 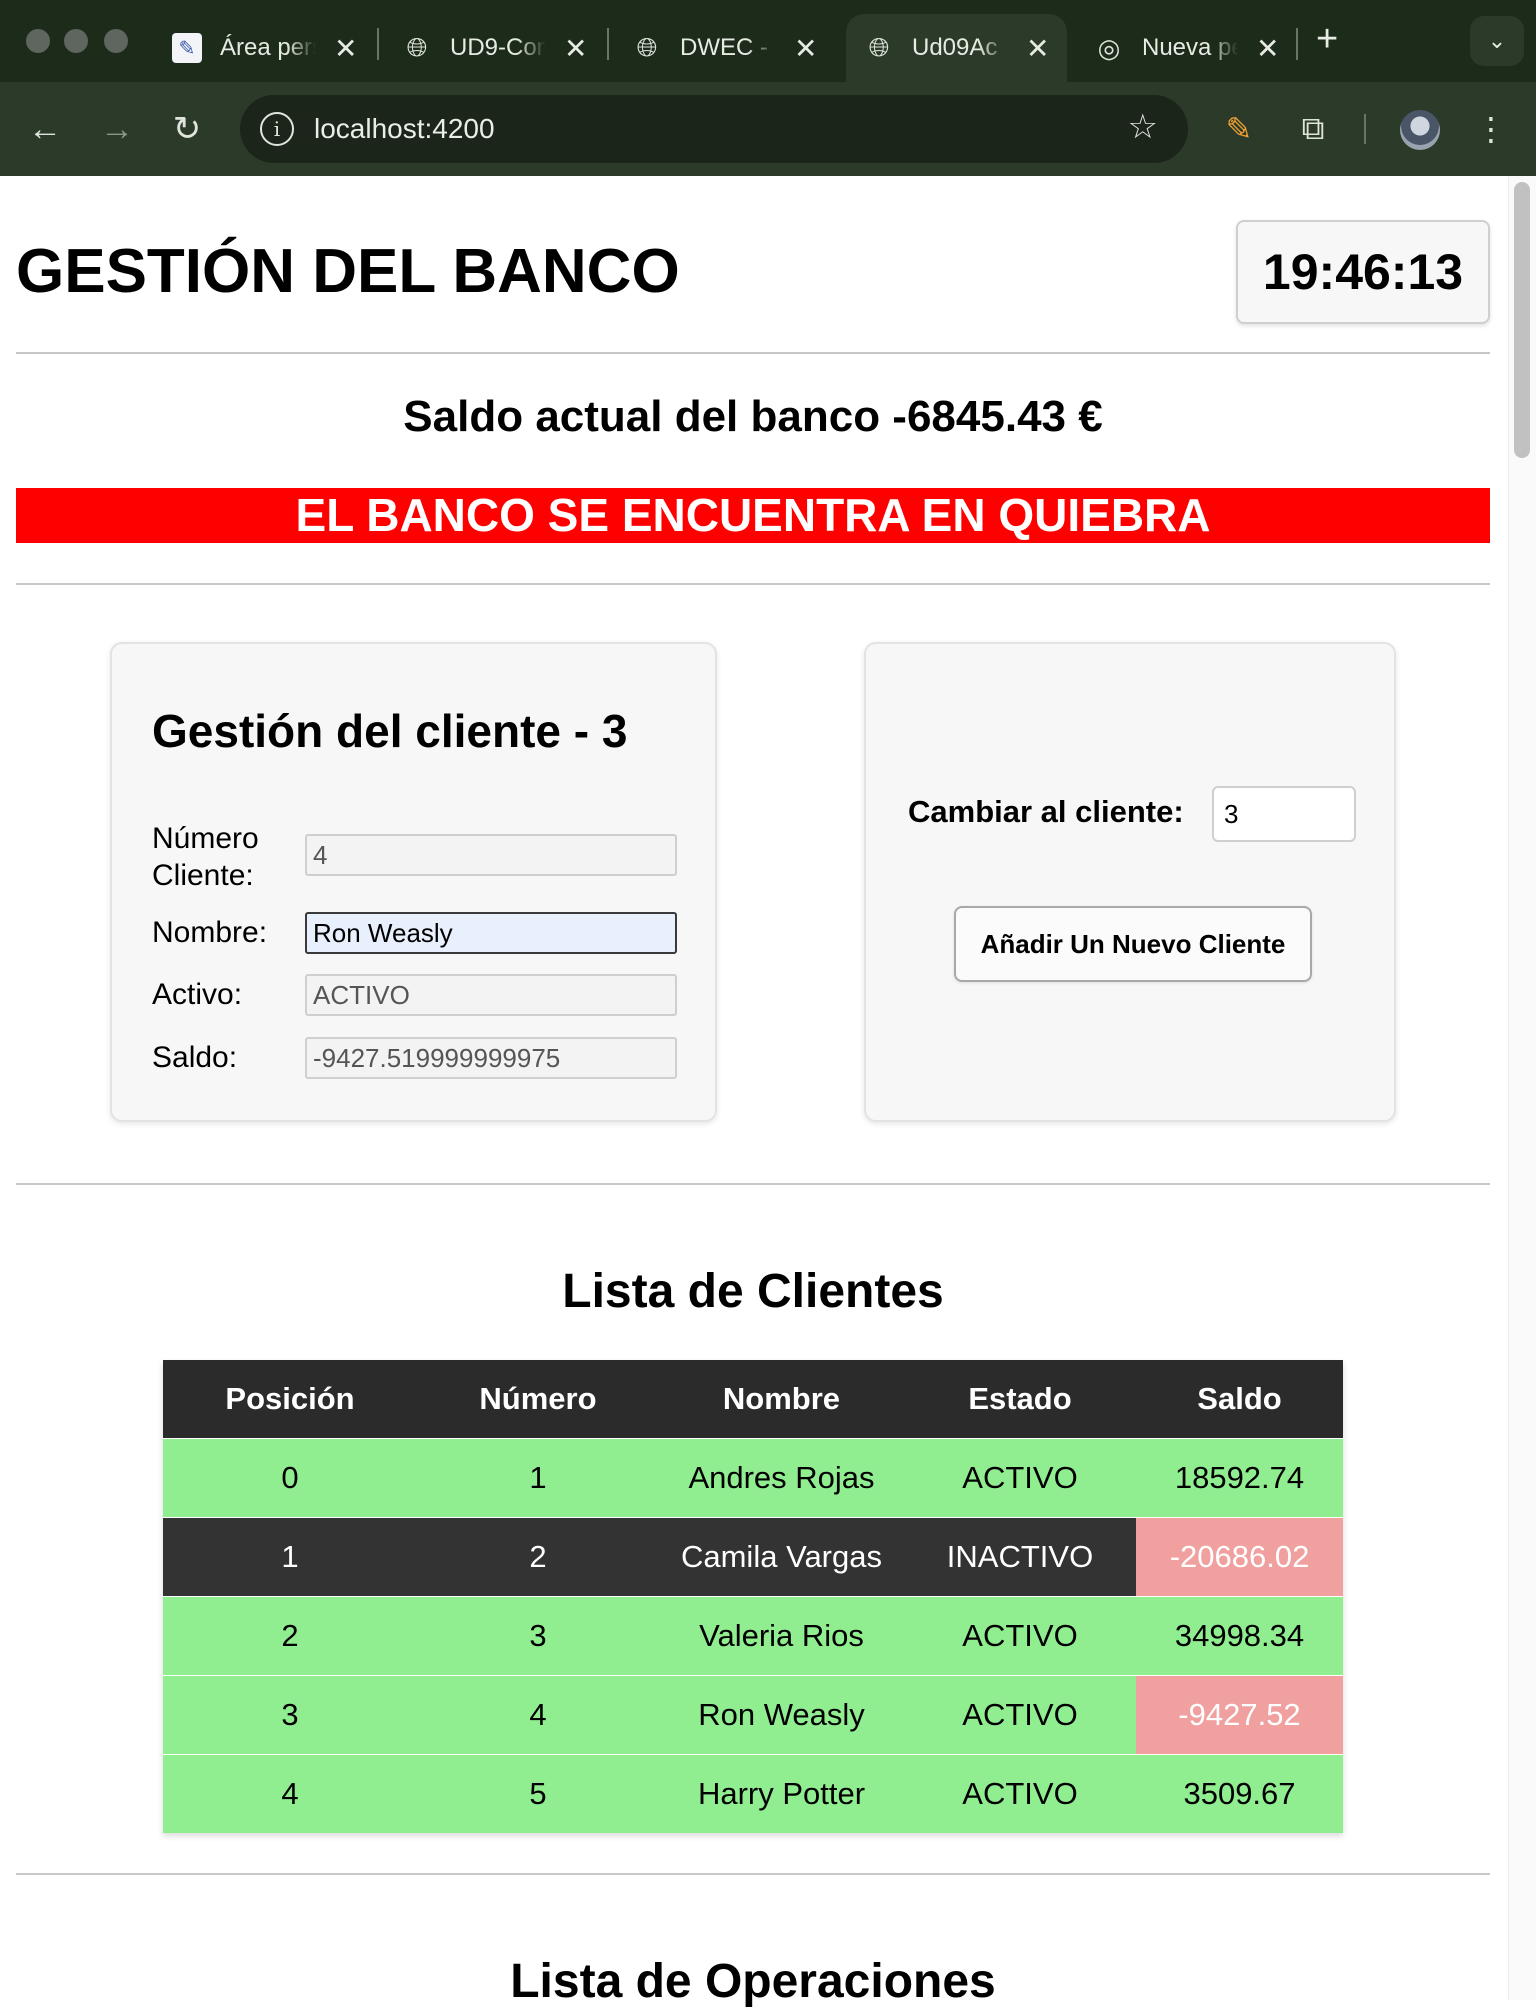 I want to click on browser-tab: 🌐︎ UD9-Con ✕, so click(x=486, y=48).